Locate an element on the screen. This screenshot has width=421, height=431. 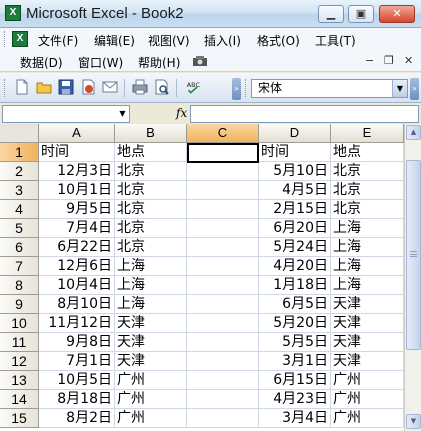
cell-a5: 7月4日 is located at coordinates (77, 228).